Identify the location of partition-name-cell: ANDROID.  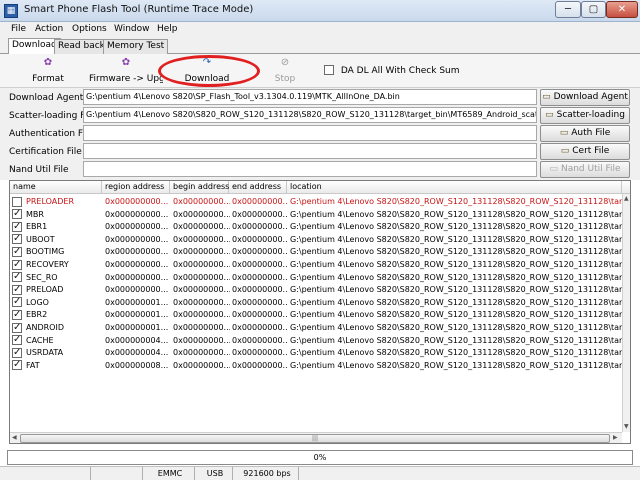
(57, 327).